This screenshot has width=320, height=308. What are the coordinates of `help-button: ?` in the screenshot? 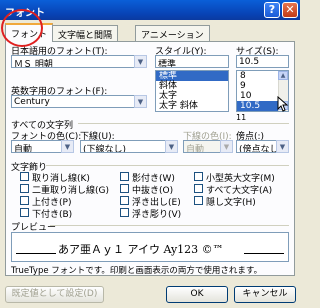 It's located at (272, 10).